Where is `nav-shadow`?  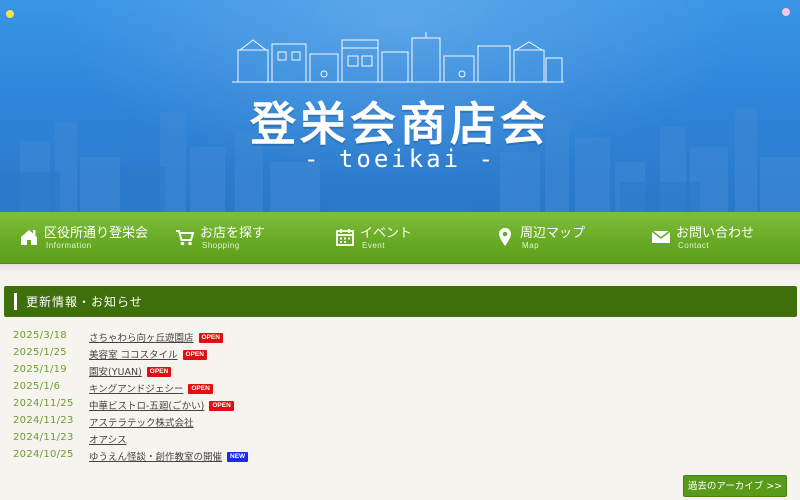
nav-shadow is located at coordinates (400, 268).